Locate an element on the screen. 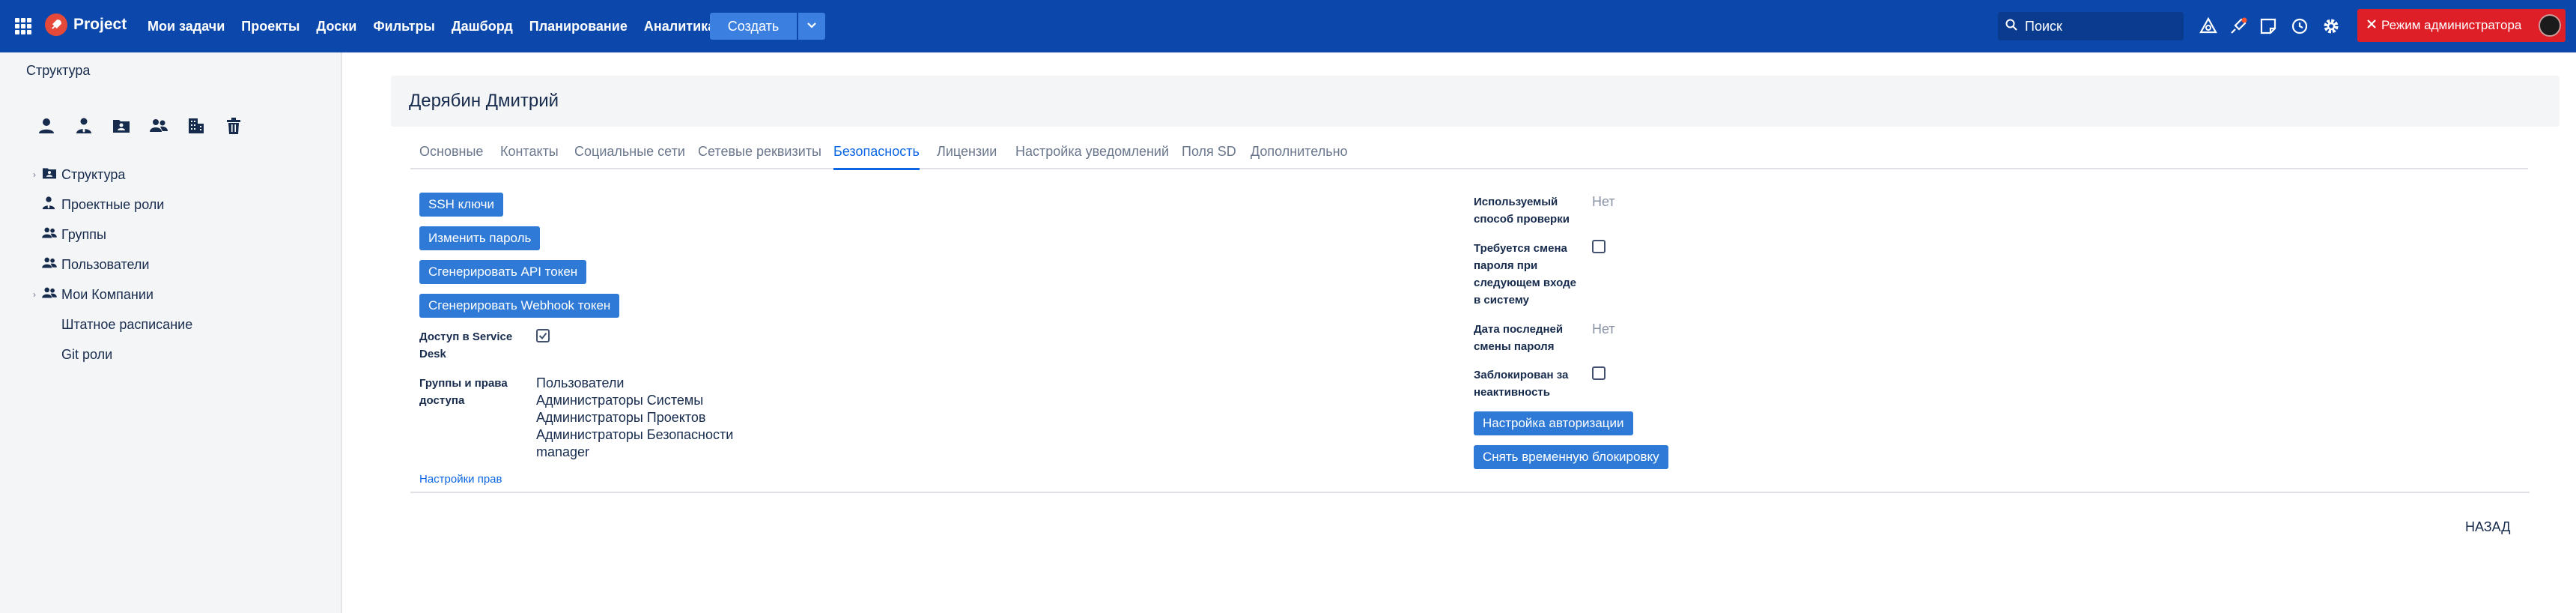  check-icon is located at coordinates (542, 336).